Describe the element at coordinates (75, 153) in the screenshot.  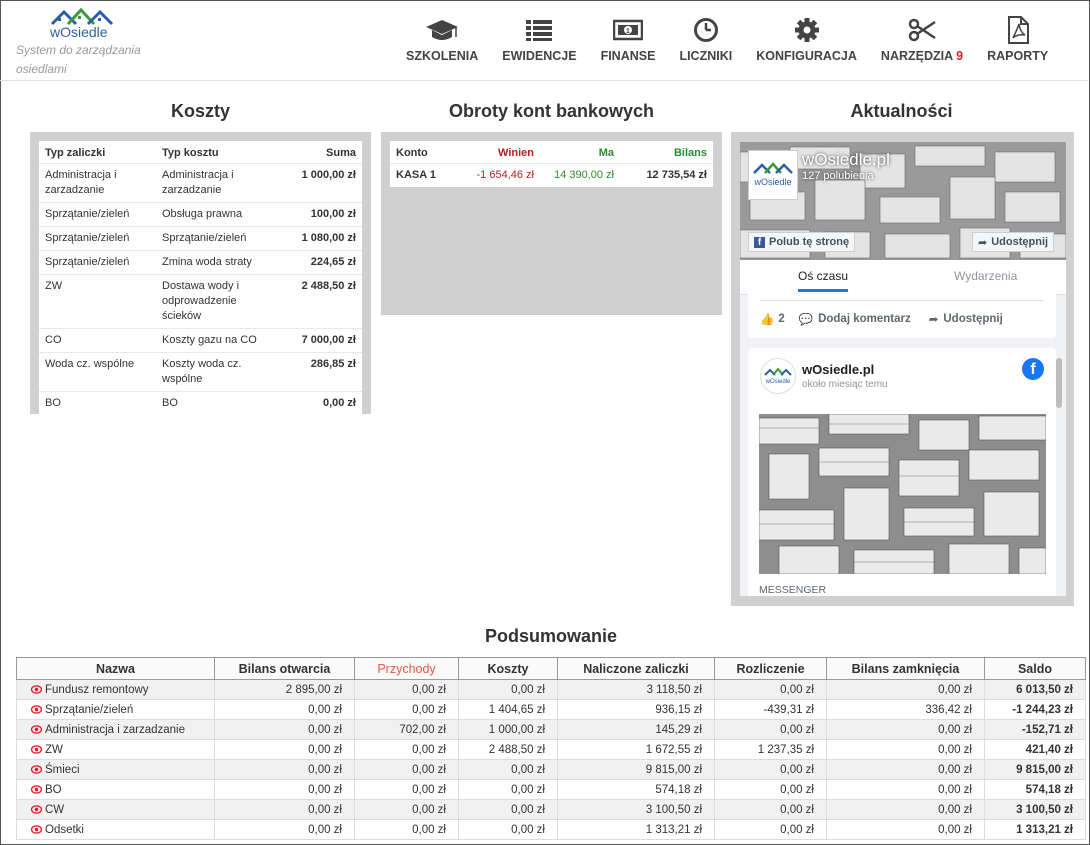
I see `col-advance-type: Typ zaliczki` at that location.